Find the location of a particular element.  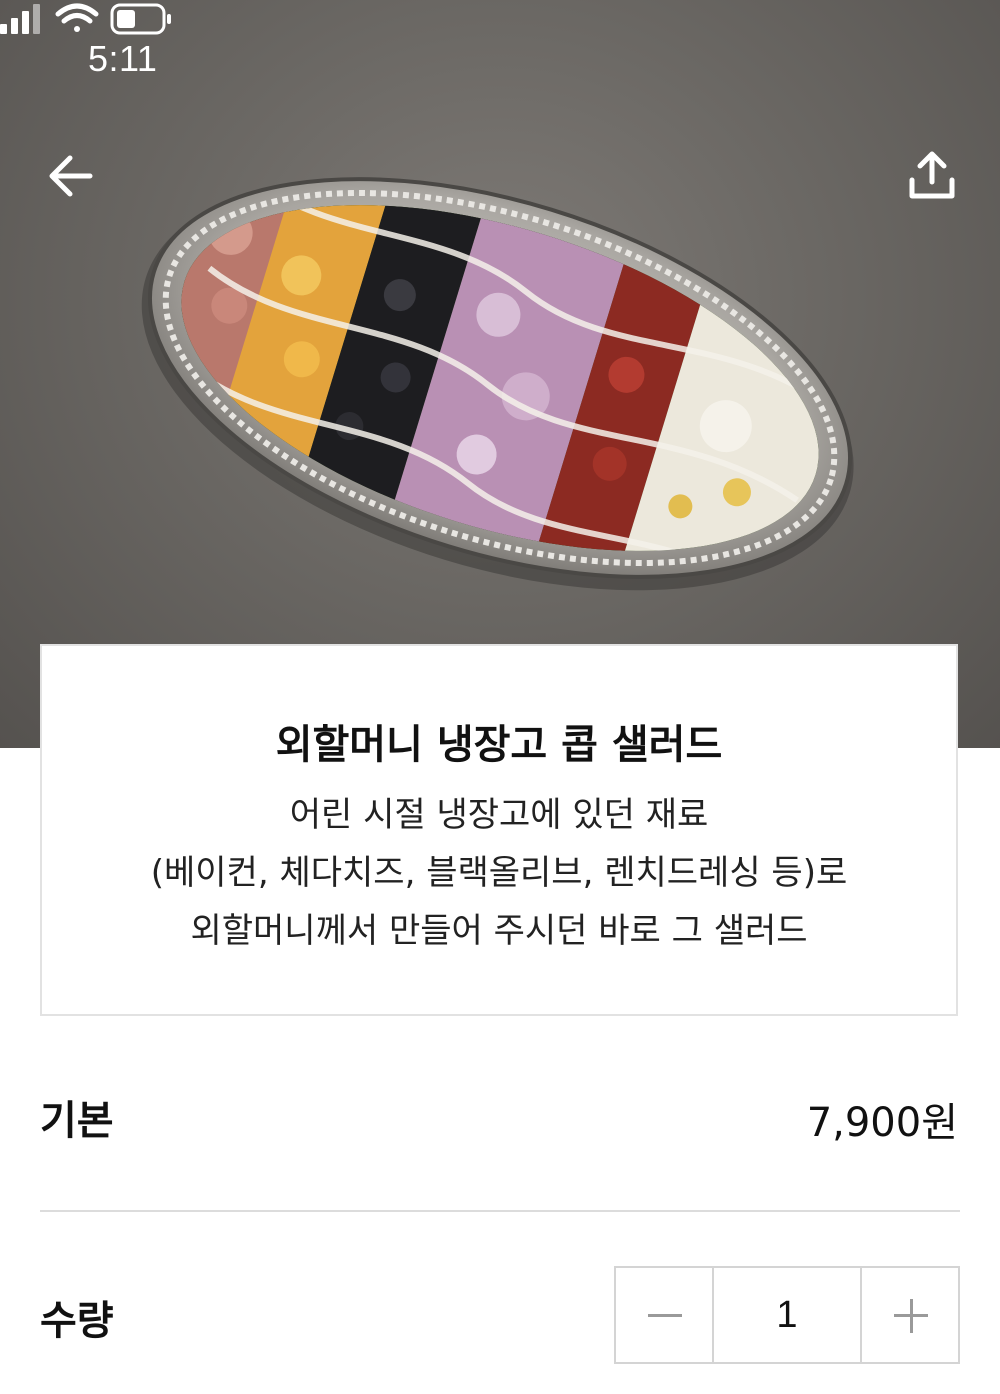

share-upload-icon is located at coordinates (932, 175).